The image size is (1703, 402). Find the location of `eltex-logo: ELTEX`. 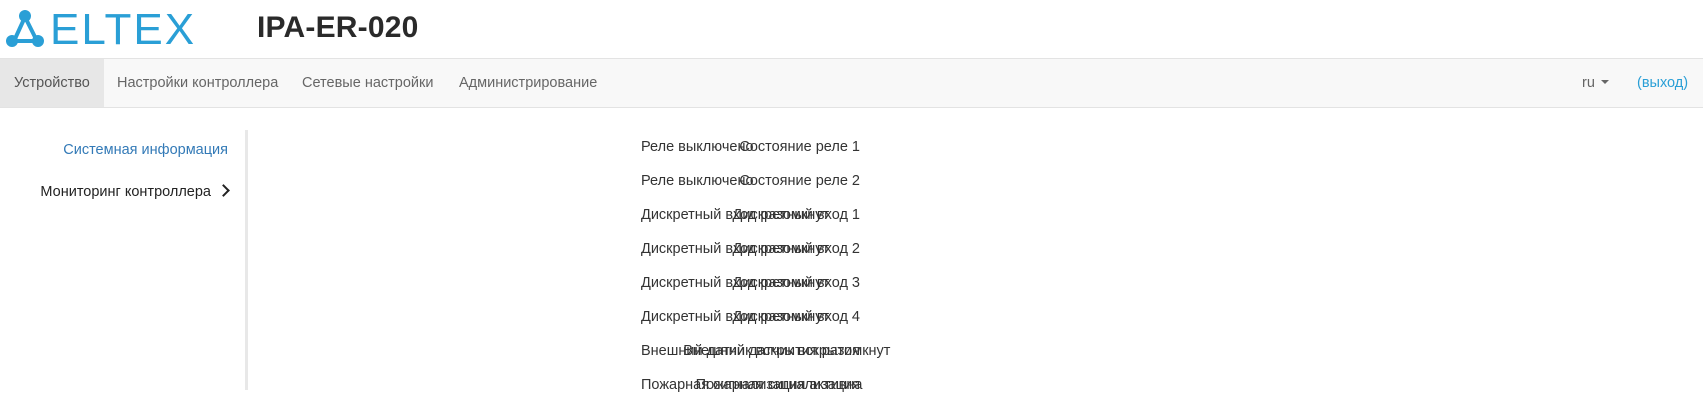

eltex-logo: ELTEX is located at coordinates (102, 28).